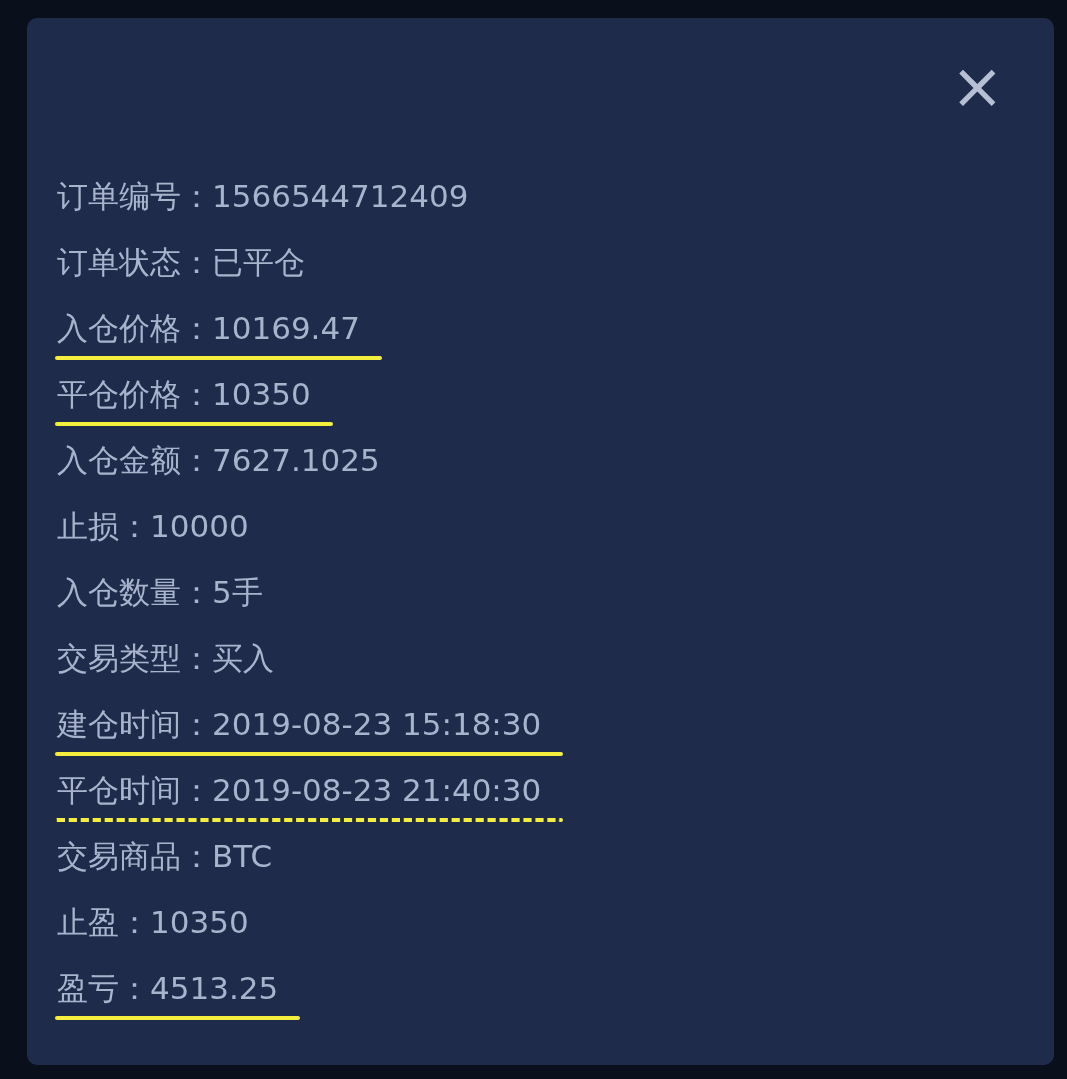  What do you see at coordinates (134, 460) in the screenshot?
I see `field-label: 入仓金额：` at bounding box center [134, 460].